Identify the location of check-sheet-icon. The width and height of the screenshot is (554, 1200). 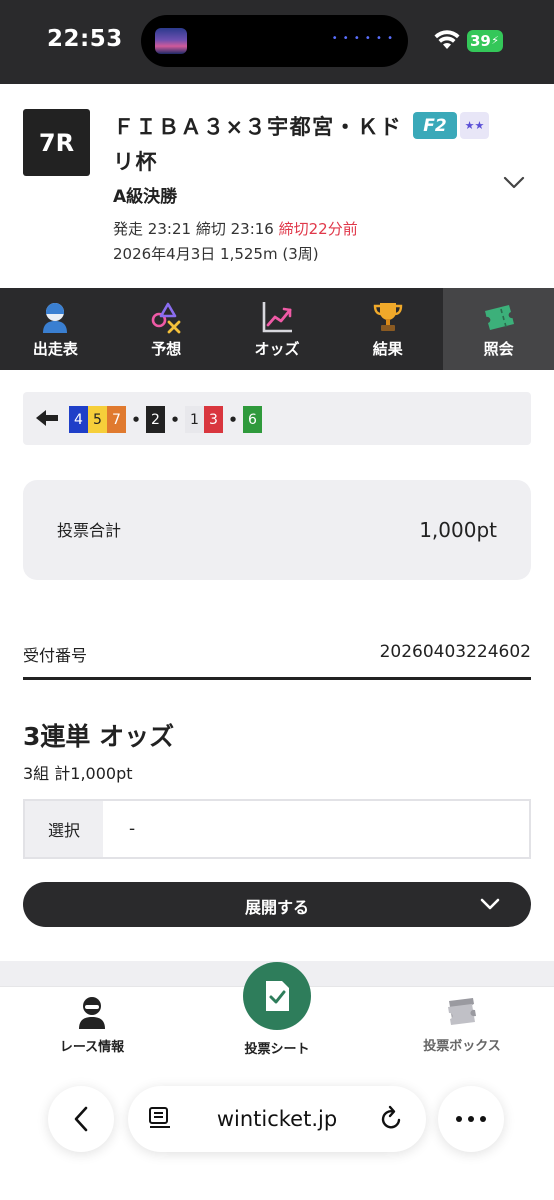
(277, 996).